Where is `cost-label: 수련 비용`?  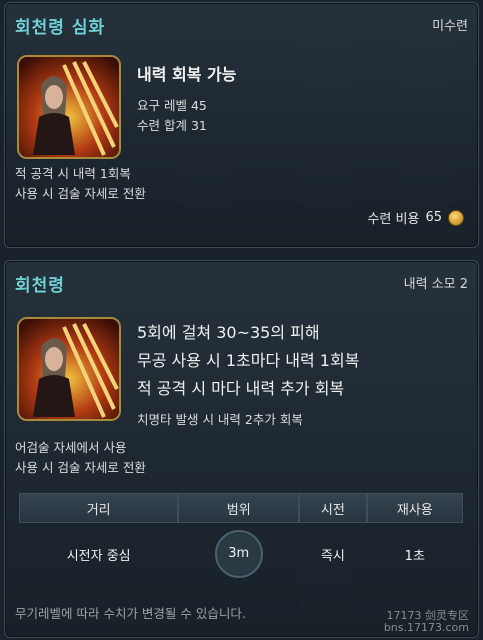
cost-label: 수련 비용 is located at coordinates (393, 219).